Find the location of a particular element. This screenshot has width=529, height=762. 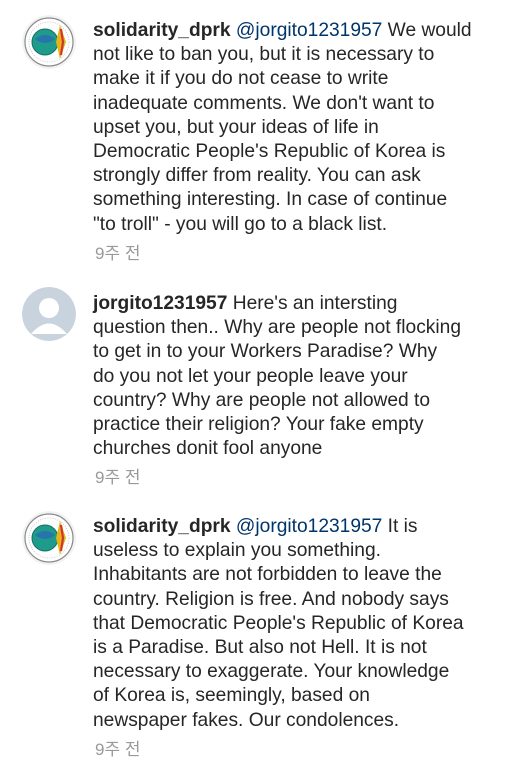

comment-username: jorgito1231957 is located at coordinates (160, 303).